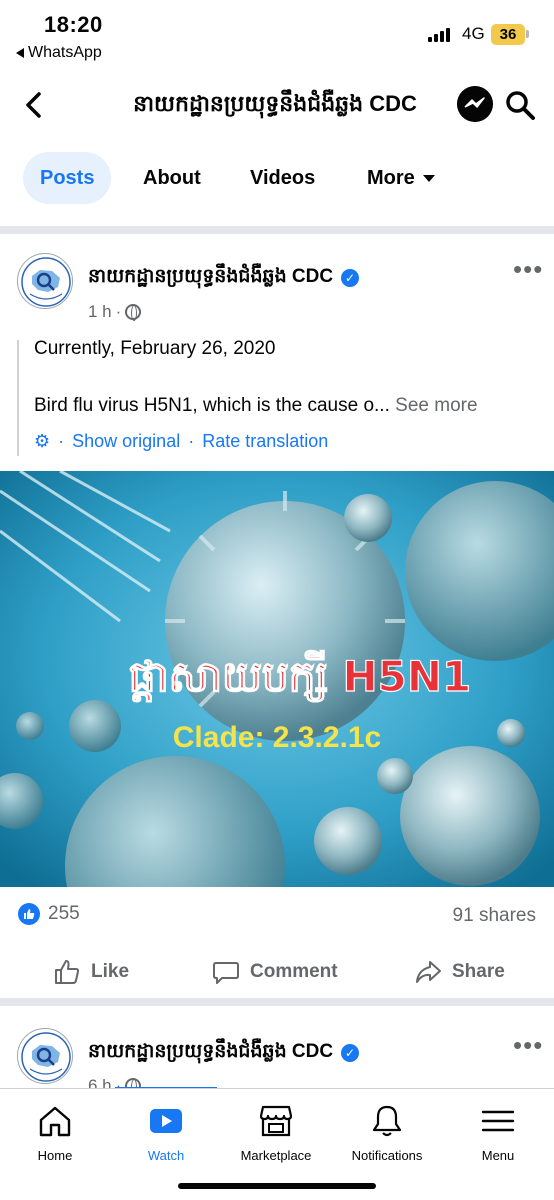 The height and width of the screenshot is (1200, 554). What do you see at coordinates (181, 441) in the screenshot?
I see `translation-bar: ⚙ · Show original · Rate translation` at bounding box center [181, 441].